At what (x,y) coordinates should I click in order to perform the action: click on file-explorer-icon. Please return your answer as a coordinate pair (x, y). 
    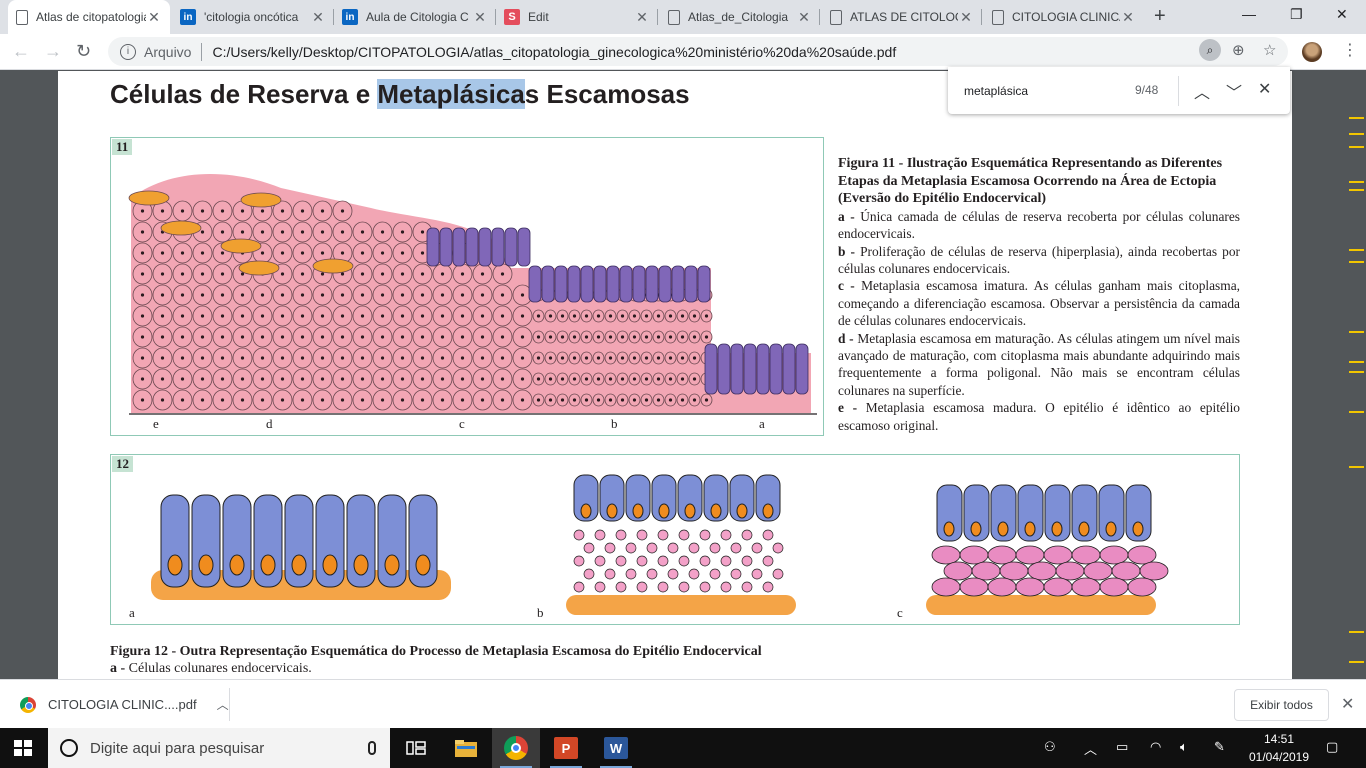
    Looking at the image, I should click on (466, 748).